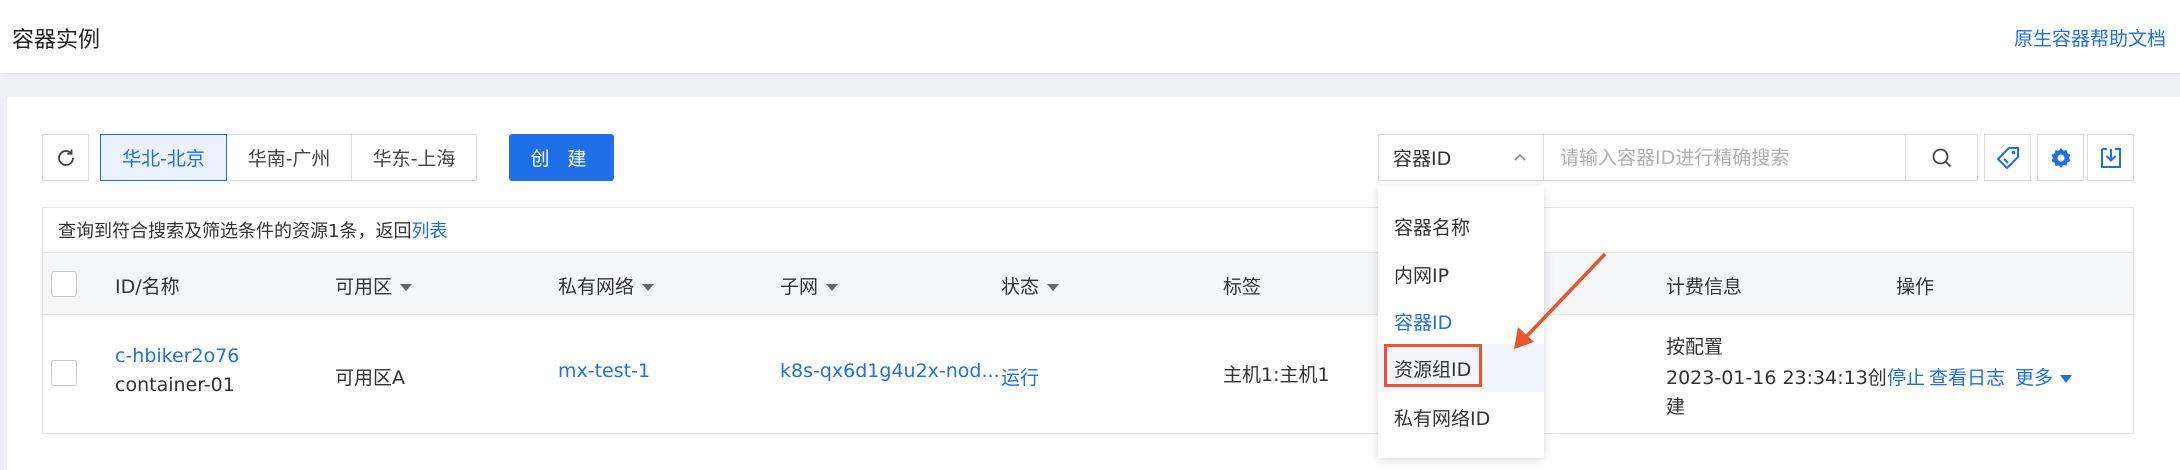 This screenshot has width=2180, height=470. What do you see at coordinates (56, 40) in the screenshot?
I see `page-title: 容器实例` at bounding box center [56, 40].